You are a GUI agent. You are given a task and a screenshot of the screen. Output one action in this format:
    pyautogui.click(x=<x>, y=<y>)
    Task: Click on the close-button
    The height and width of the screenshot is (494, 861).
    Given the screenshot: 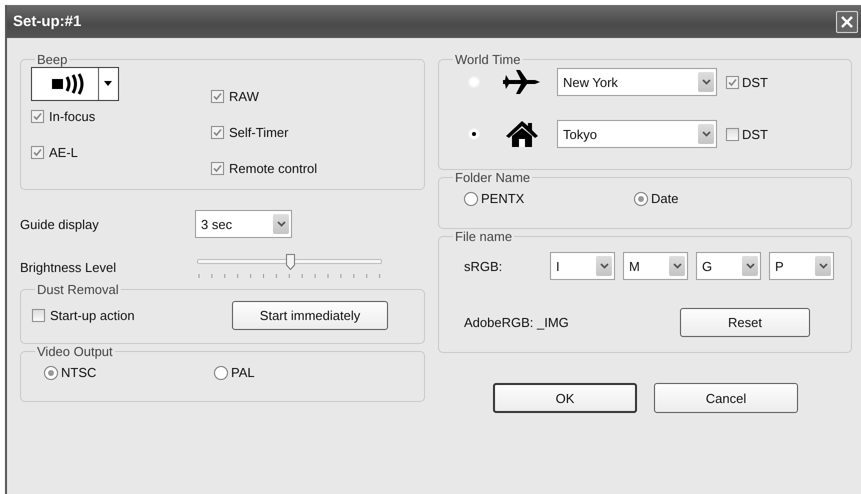 What is the action you would take?
    pyautogui.click(x=847, y=21)
    